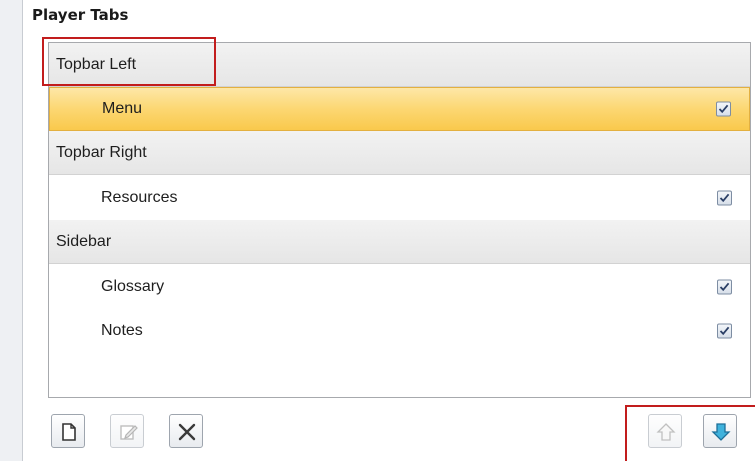 This screenshot has height=461, width=755. Describe the element at coordinates (133, 286) in the screenshot. I see `tab-label: Glossary` at that location.